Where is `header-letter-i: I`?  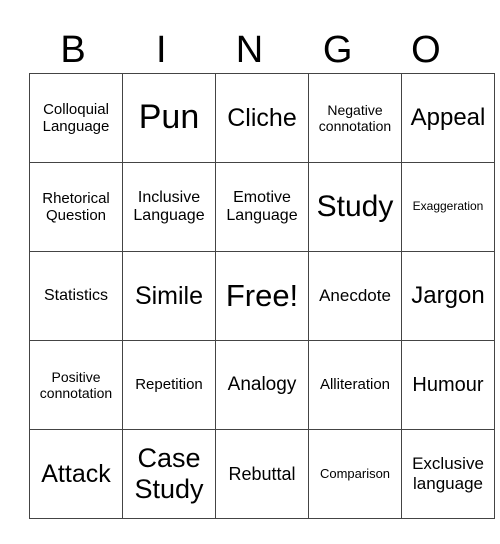
header-letter-i: I is located at coordinates (161, 50).